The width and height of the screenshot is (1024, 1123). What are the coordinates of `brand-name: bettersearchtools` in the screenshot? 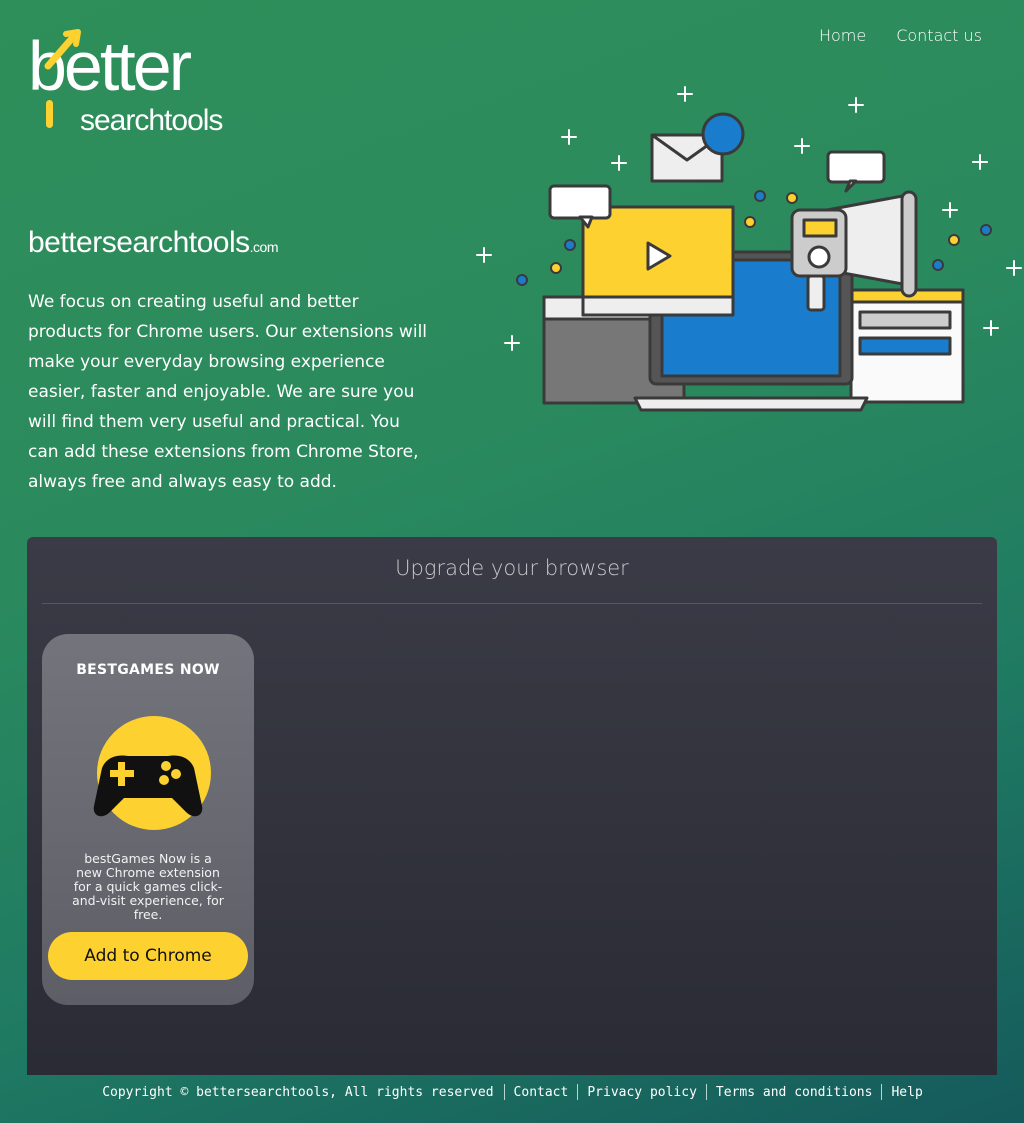 It's located at (139, 242).